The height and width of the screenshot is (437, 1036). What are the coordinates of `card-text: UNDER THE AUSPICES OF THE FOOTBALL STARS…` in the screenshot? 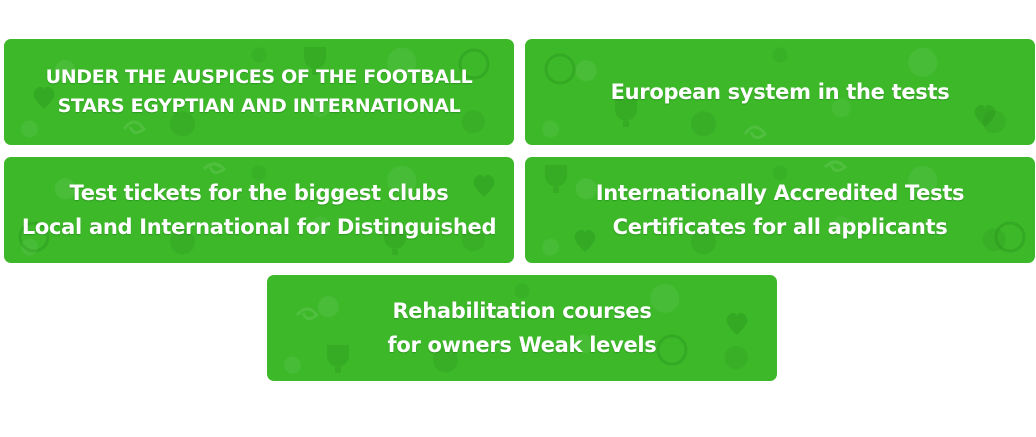 It's located at (259, 92).